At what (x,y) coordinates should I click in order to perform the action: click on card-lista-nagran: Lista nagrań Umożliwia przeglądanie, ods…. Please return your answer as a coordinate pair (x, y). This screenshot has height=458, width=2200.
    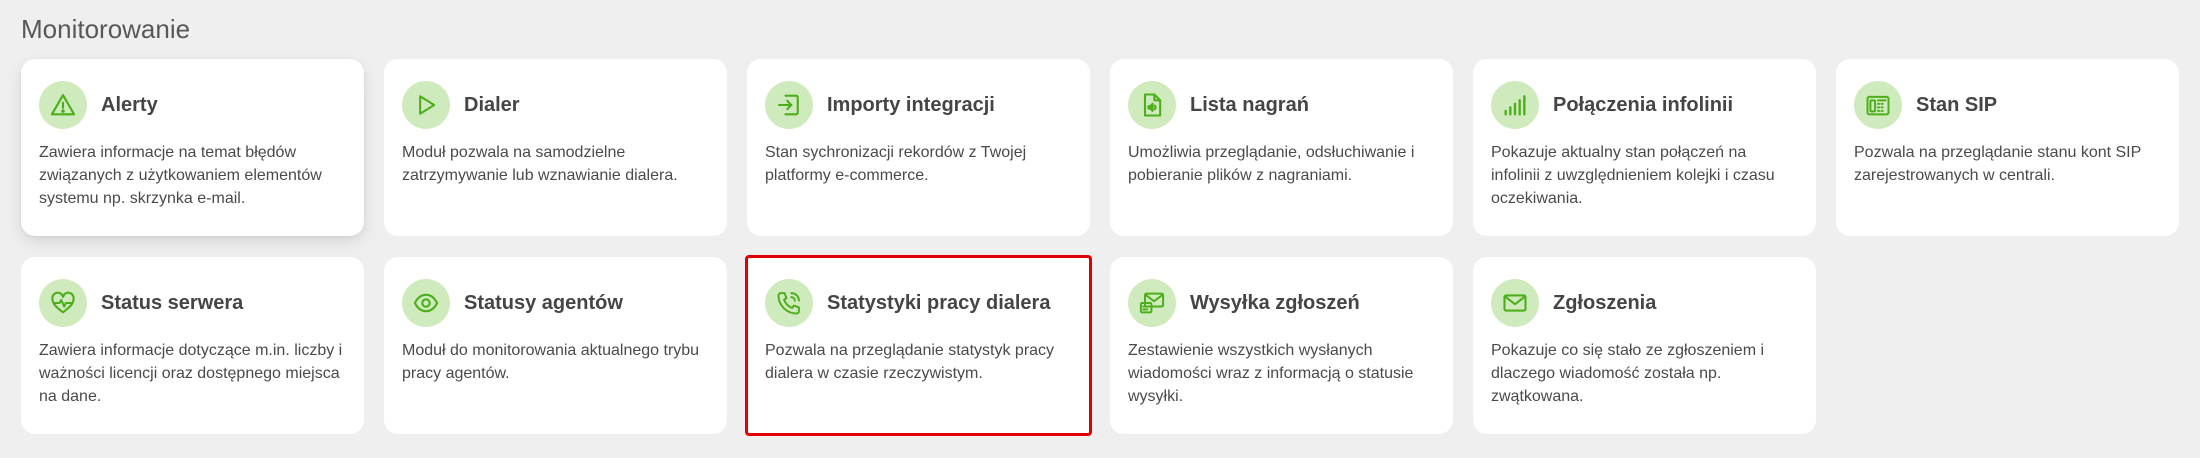
    Looking at the image, I should click on (1281, 147).